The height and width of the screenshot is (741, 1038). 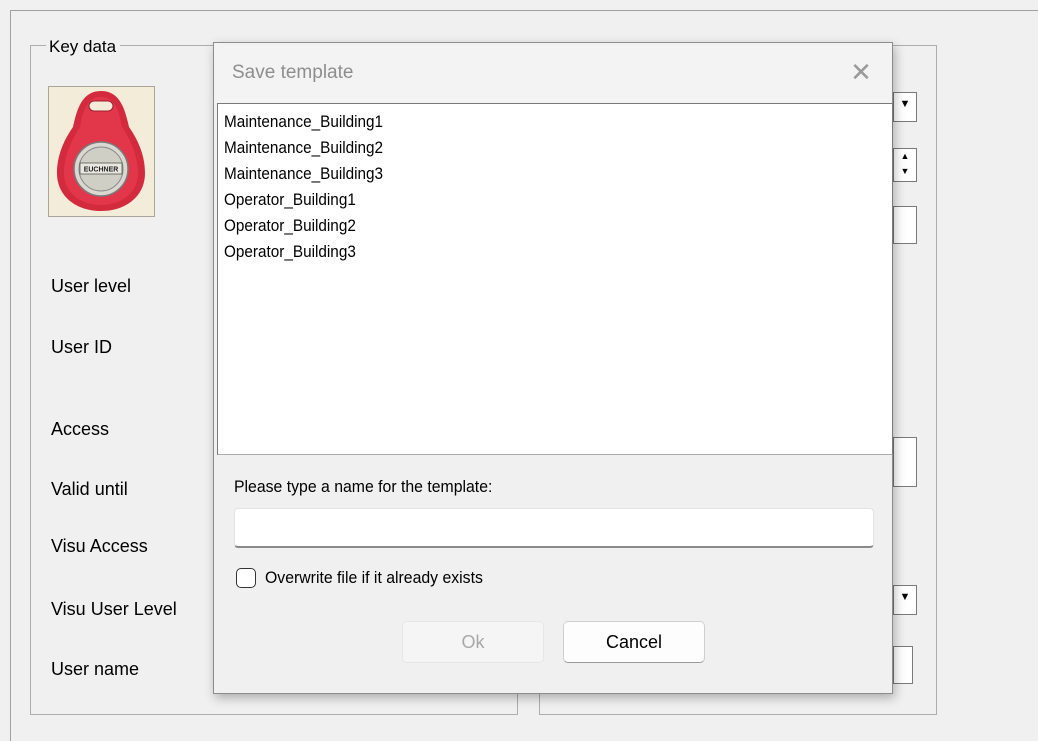 I want to click on dialog-titlebar: Save template ✕, so click(x=553, y=73).